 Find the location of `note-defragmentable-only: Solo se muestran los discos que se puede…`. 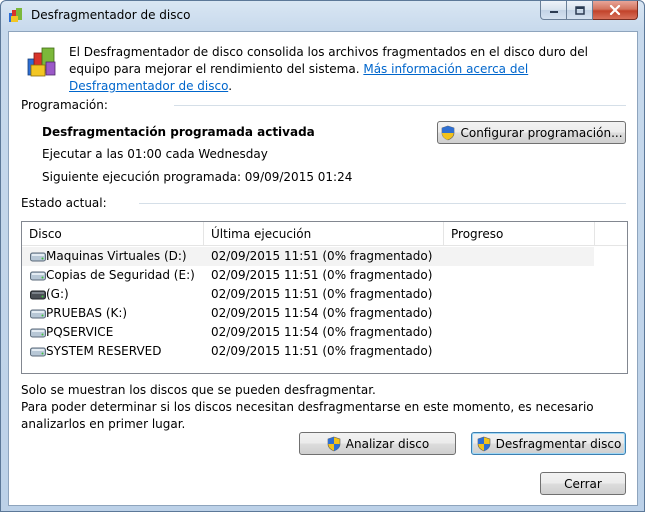

note-defragmentable-only: Solo se muestran los discos que se puede… is located at coordinates (198, 390).